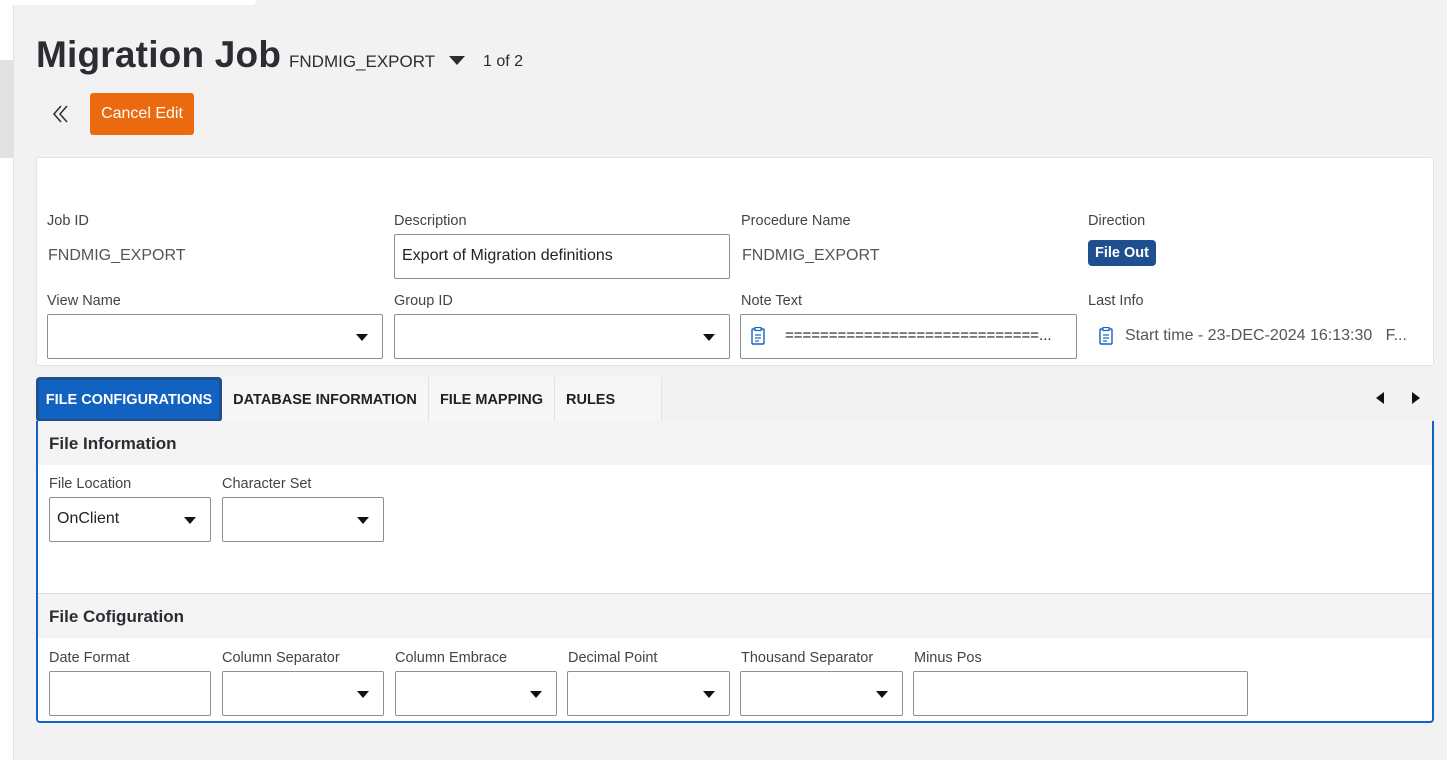 The width and height of the screenshot is (1447, 760). Describe the element at coordinates (159, 54) in the screenshot. I see `page-title: Migration Job` at that location.